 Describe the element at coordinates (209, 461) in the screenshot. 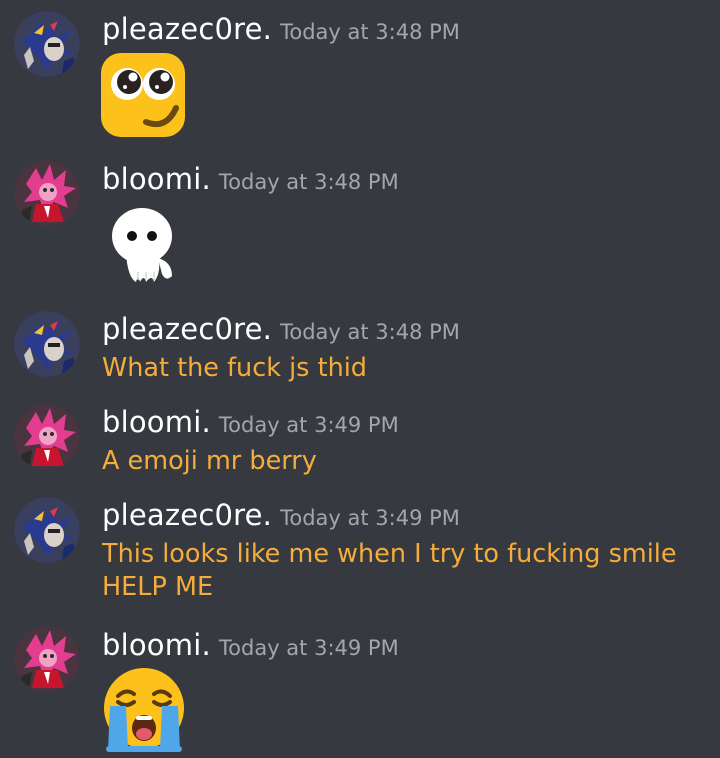

I see `message-content: A emoji mr berry` at that location.